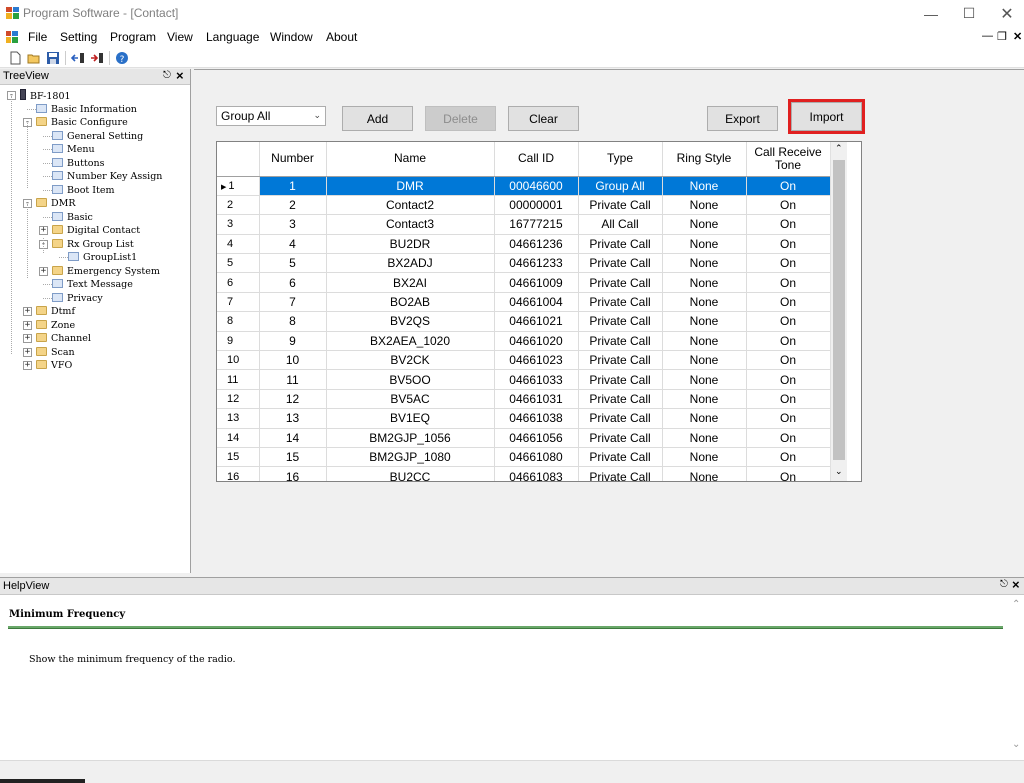 Image resolution: width=1024 pixels, height=783 pixels. What do you see at coordinates (987, 36) in the screenshot?
I see `mdi-minimize-button: —` at bounding box center [987, 36].